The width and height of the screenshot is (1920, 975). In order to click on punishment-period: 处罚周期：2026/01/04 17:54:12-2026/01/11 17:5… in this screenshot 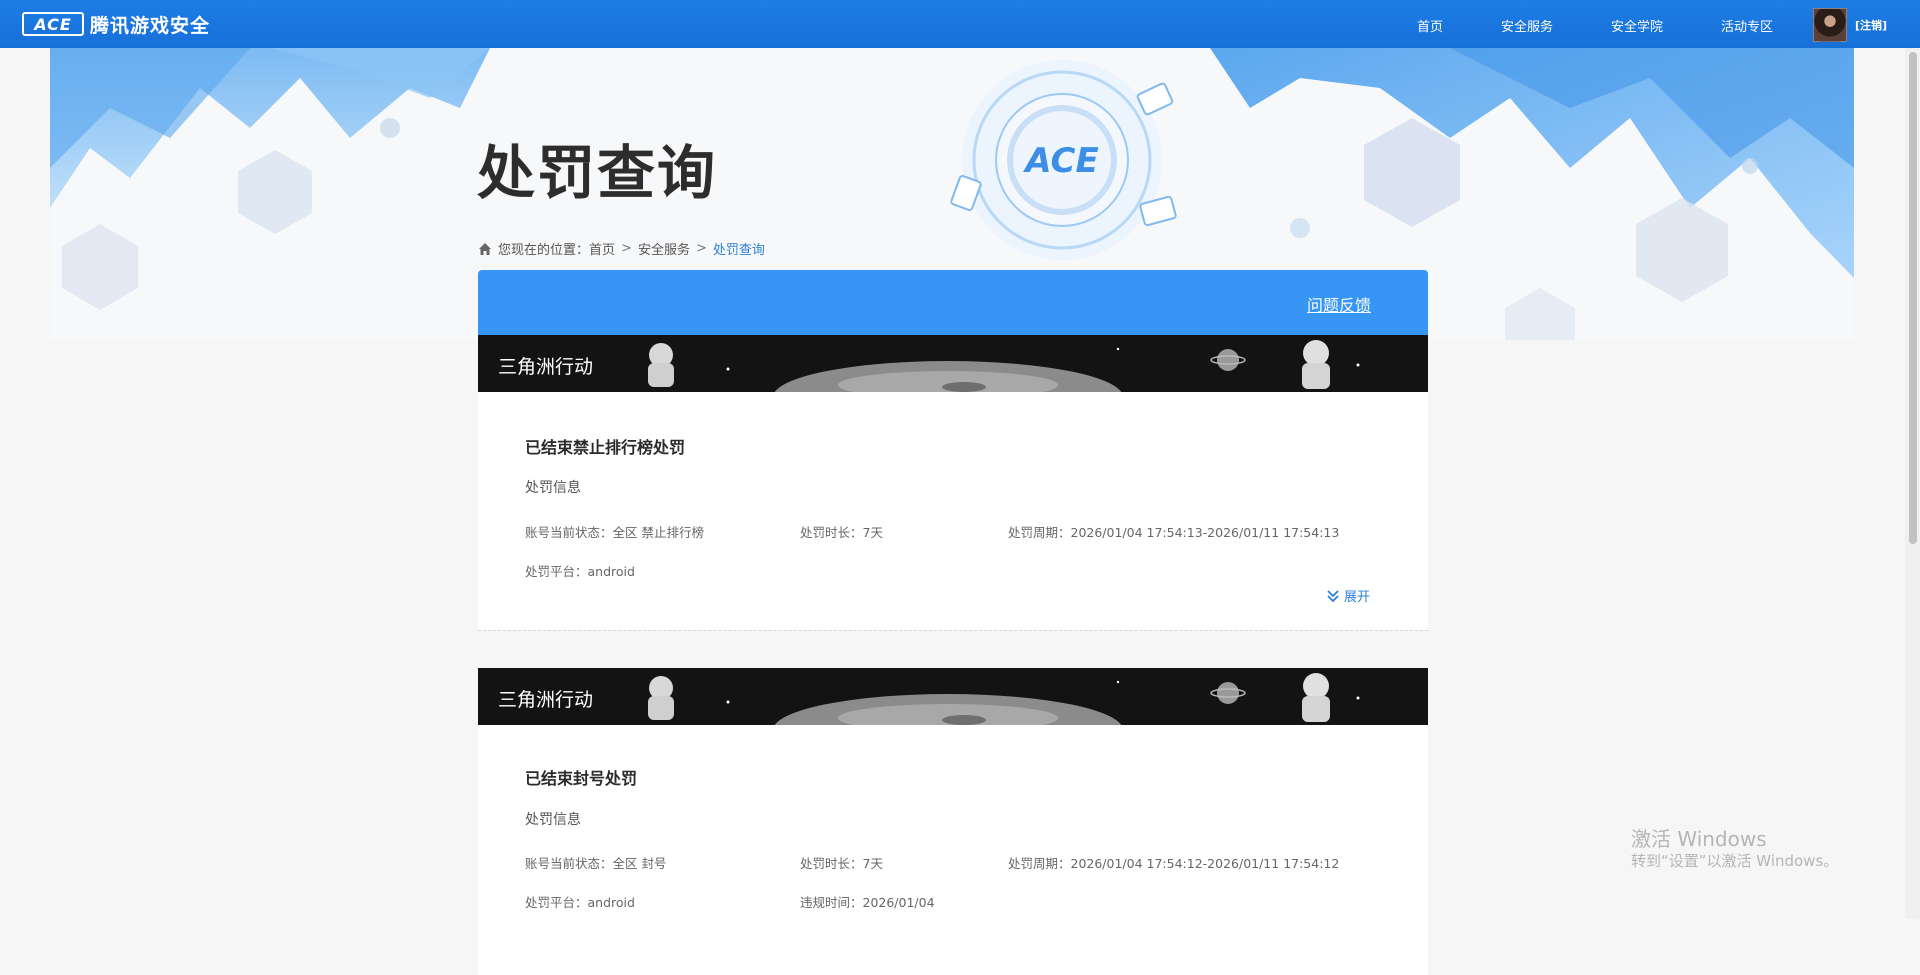, I will do `click(1174, 863)`.